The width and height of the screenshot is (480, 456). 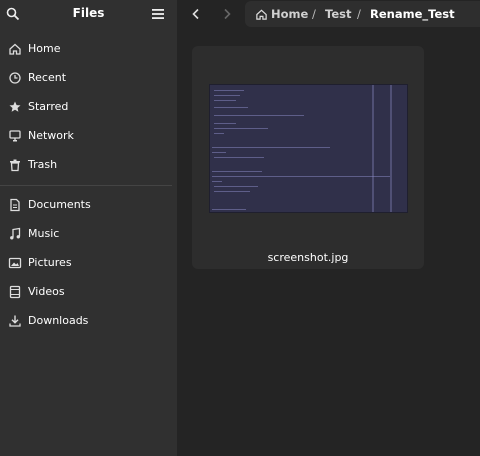 I want to click on sidebar-item-label: Starred, so click(x=48, y=106).